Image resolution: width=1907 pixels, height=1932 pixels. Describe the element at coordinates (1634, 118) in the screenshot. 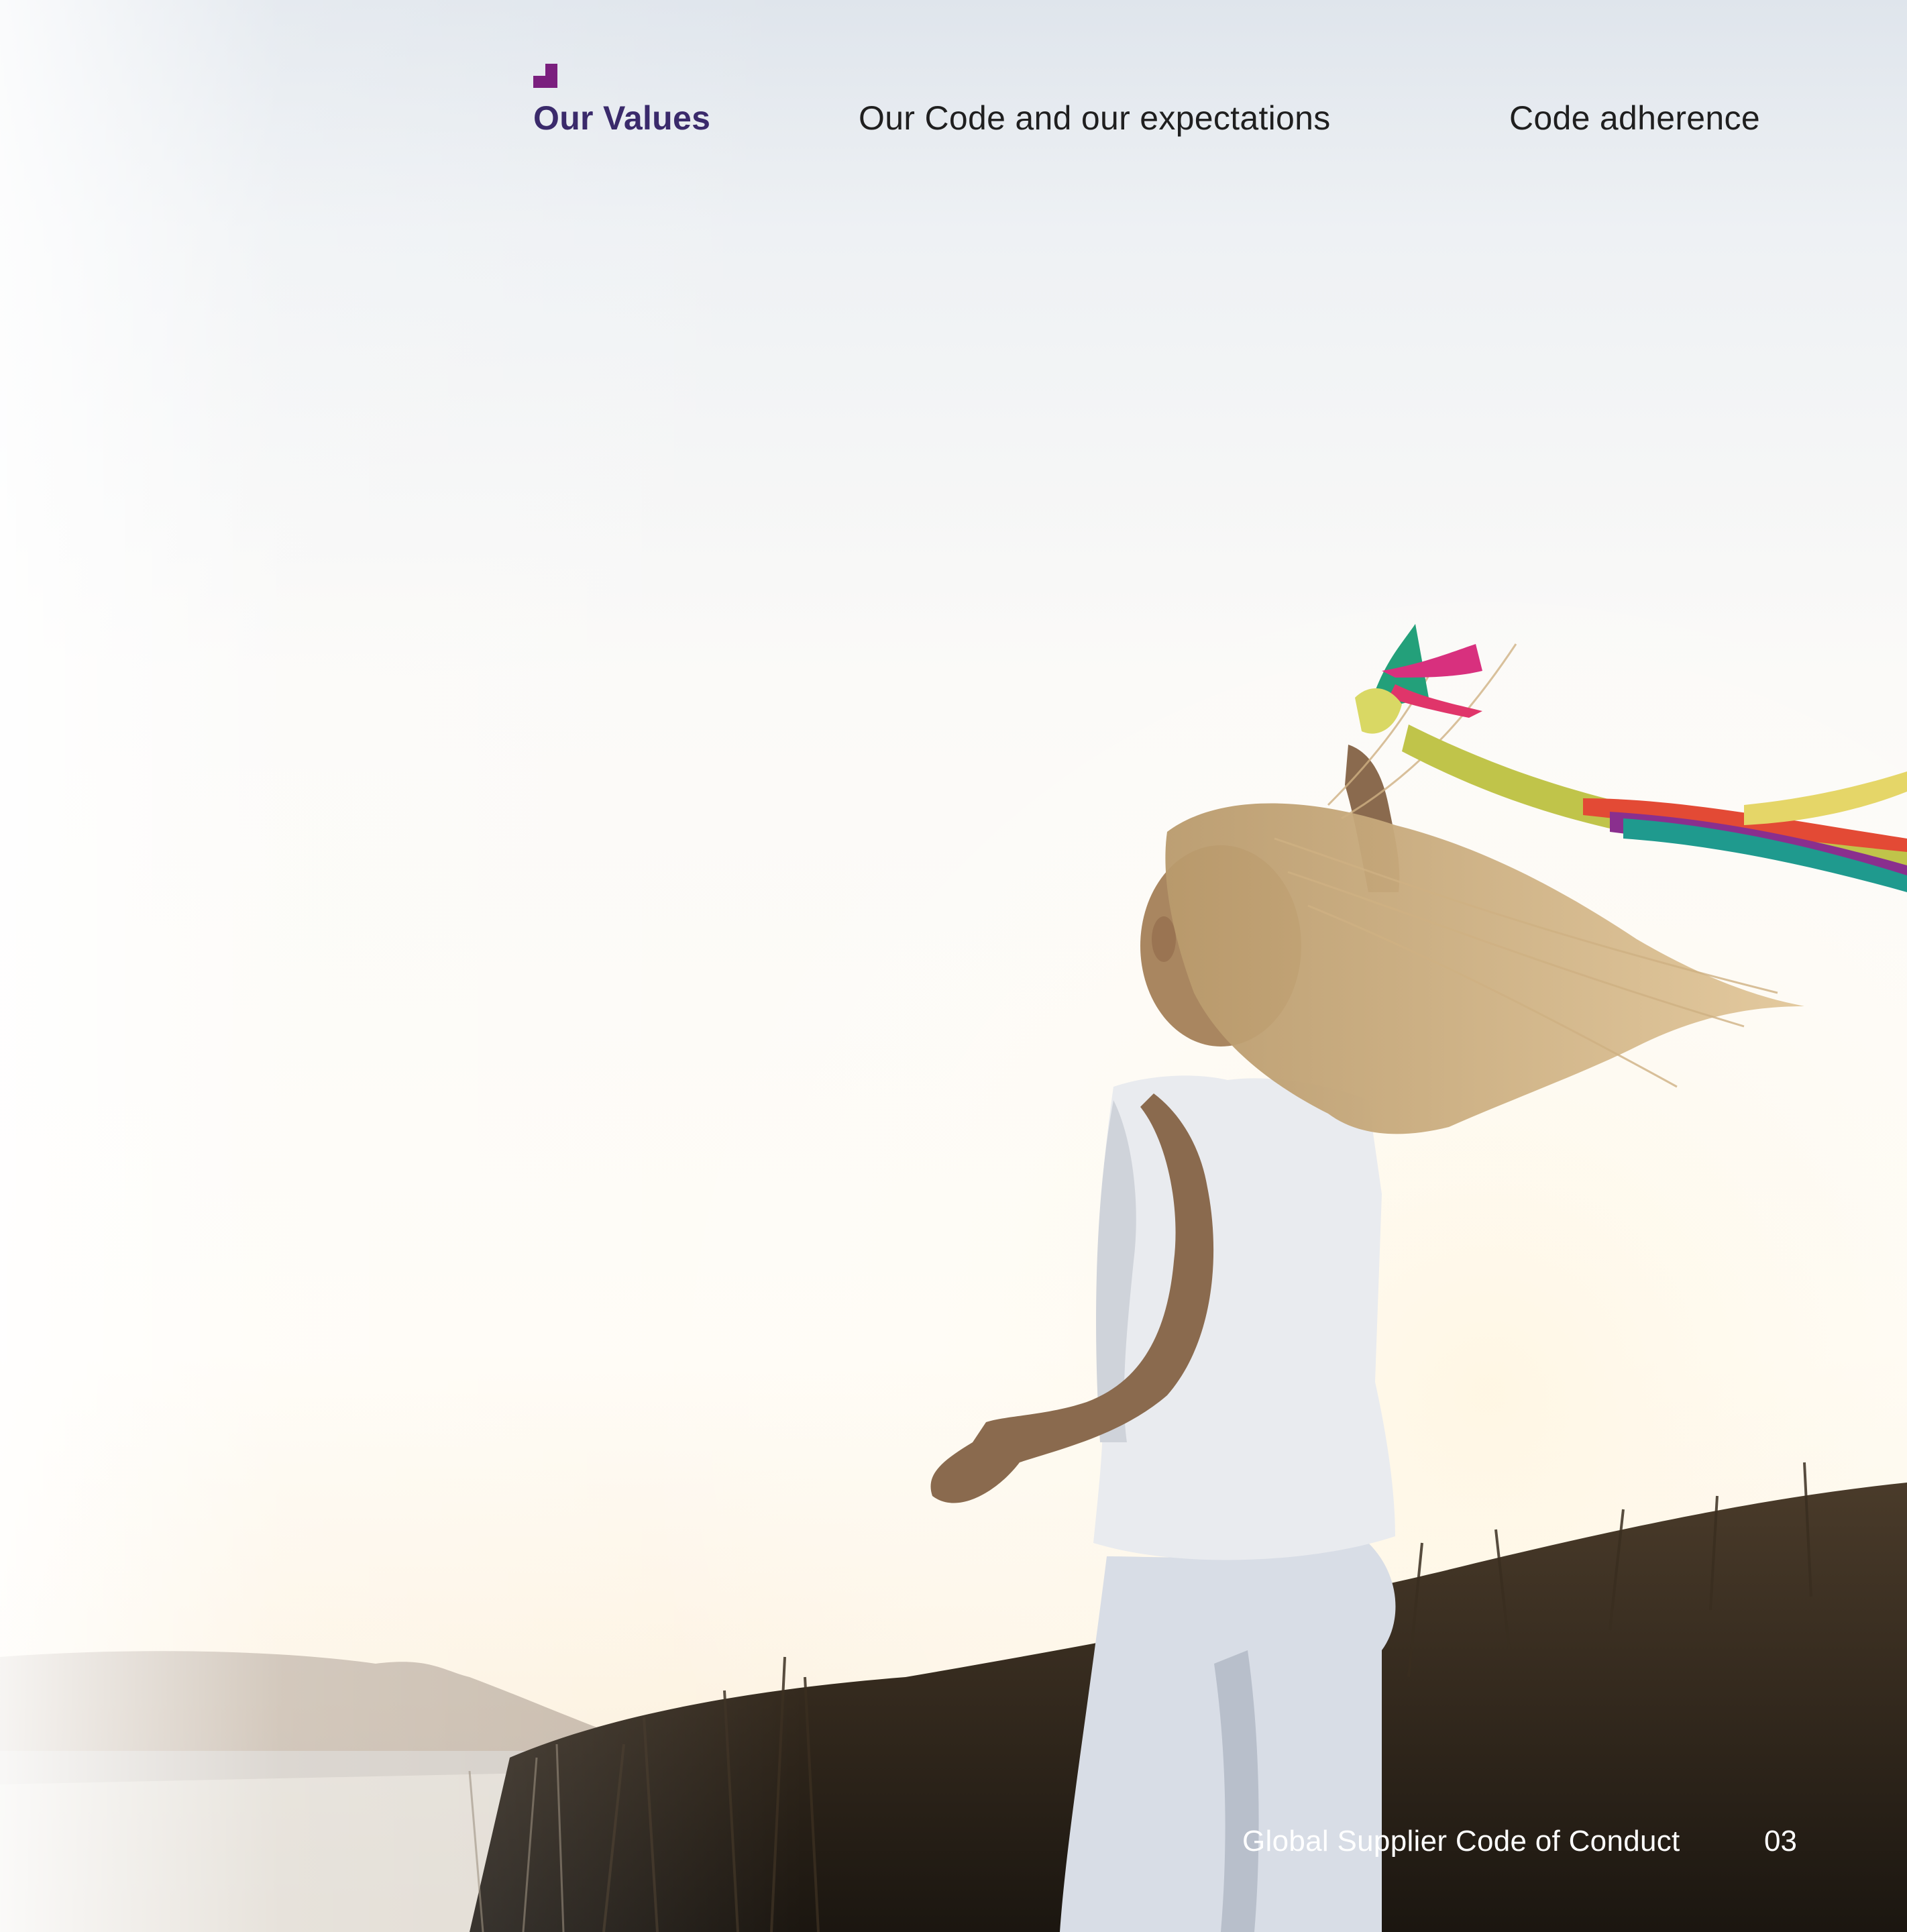

I see `nav-item-code-adherence: Code adherence` at that location.